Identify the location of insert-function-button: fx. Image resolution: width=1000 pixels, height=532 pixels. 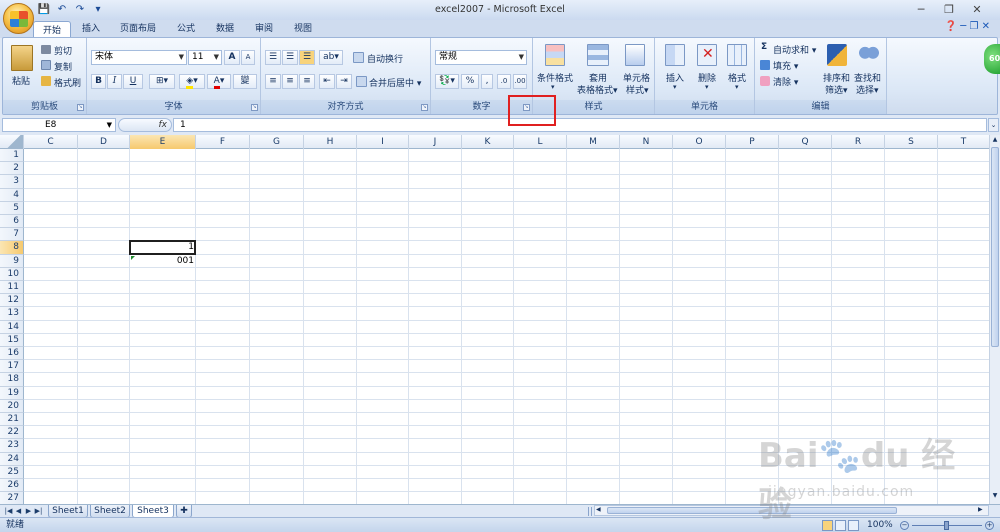
(145, 125).